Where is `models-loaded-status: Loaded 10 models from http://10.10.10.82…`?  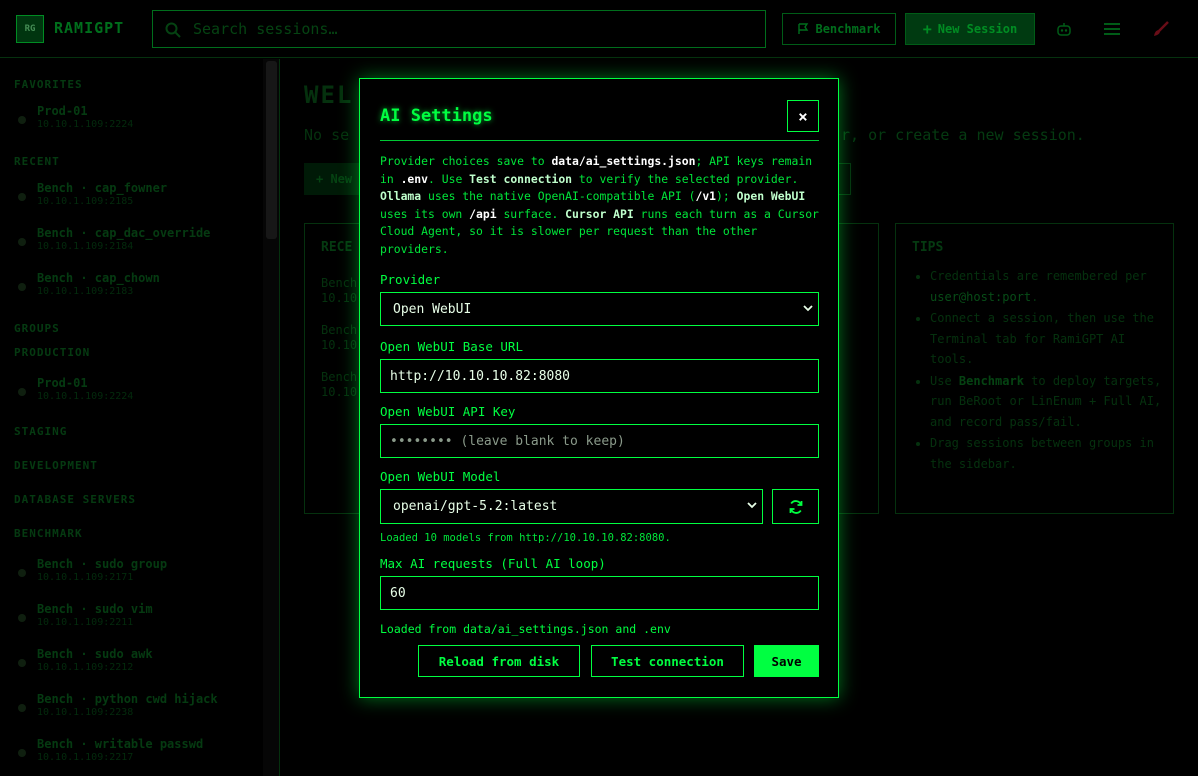 models-loaded-status: Loaded 10 models from http://10.10.10.82… is located at coordinates (525, 538).